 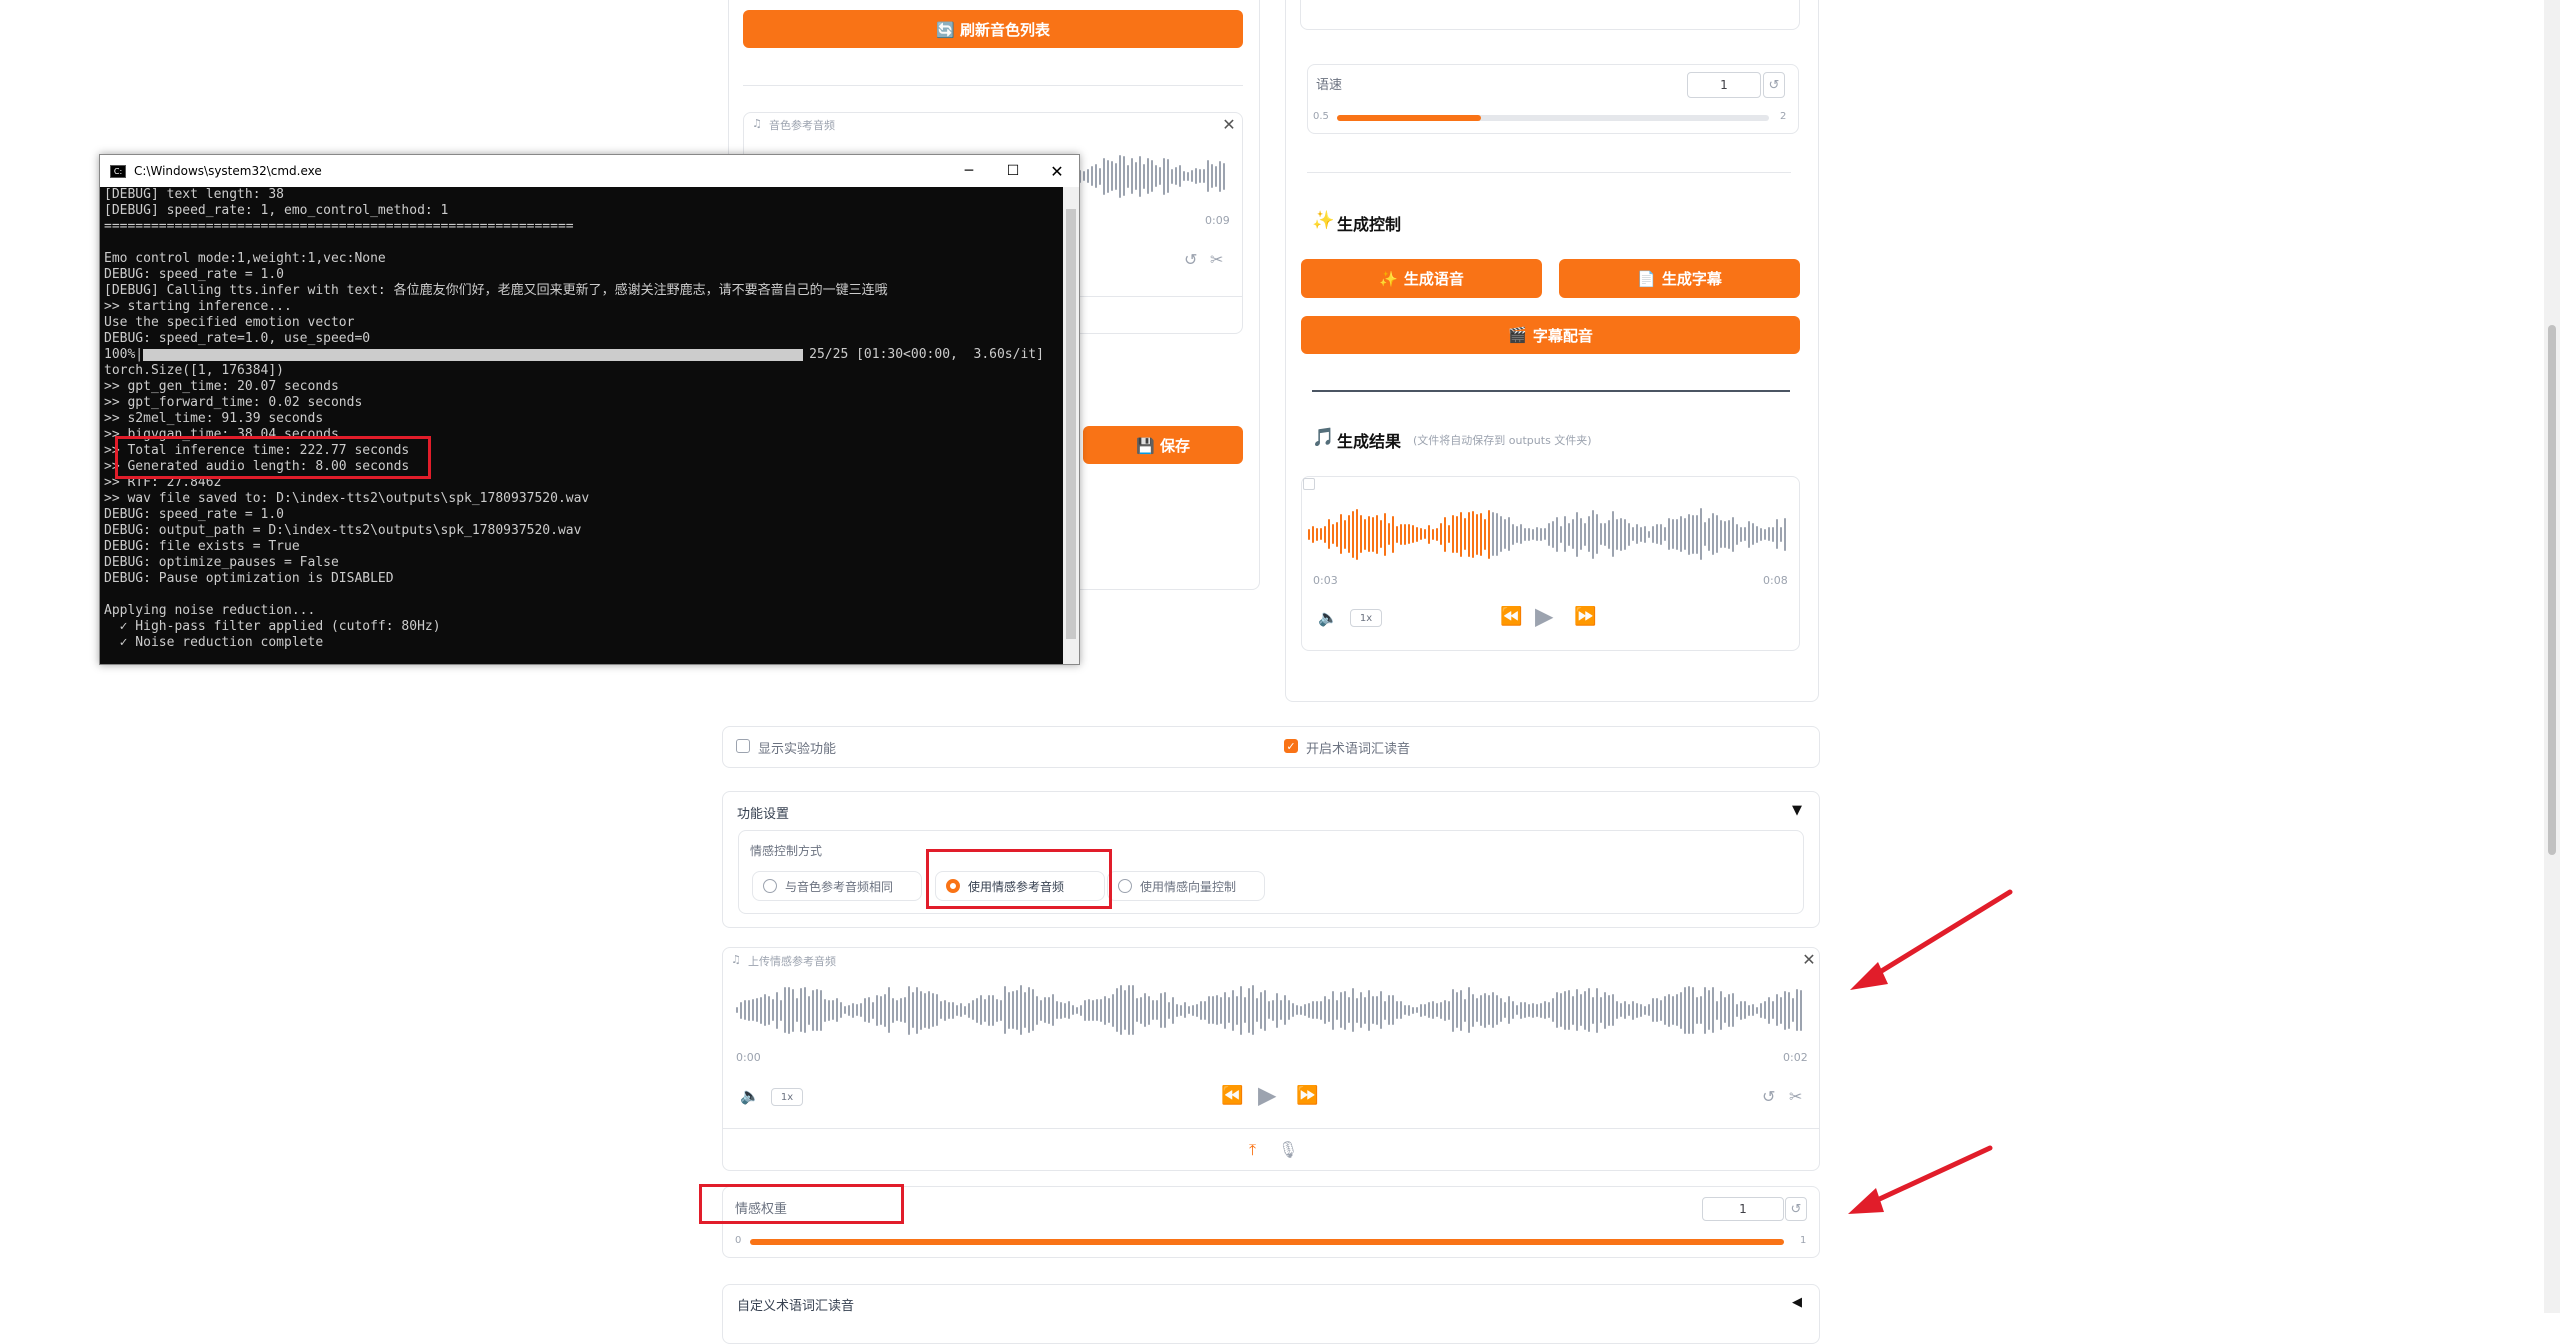 I want to click on result-note: (文件将自动保存到 outputs 文件夹), so click(x=1502, y=440).